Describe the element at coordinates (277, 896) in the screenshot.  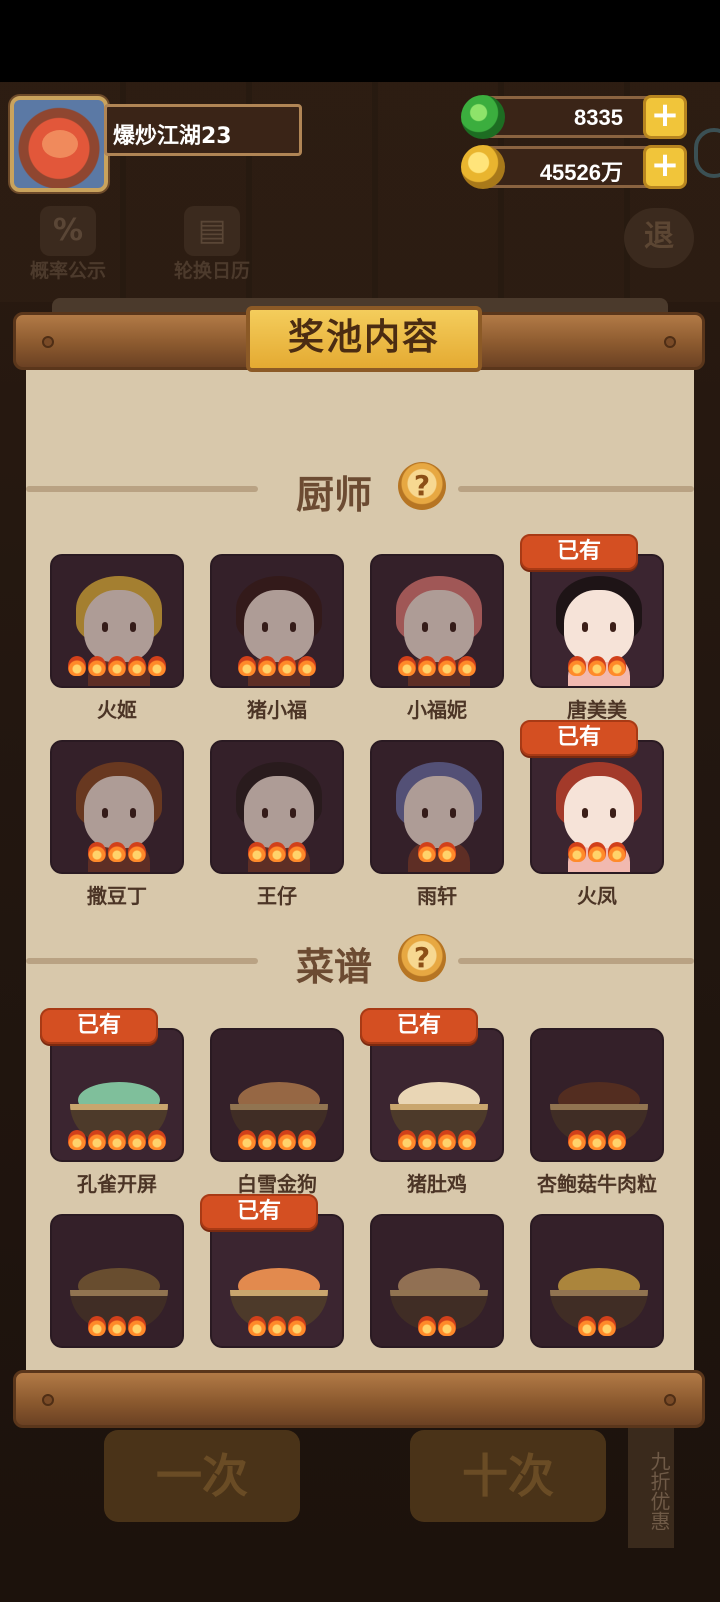
I see `chef-name: 王仔` at that location.